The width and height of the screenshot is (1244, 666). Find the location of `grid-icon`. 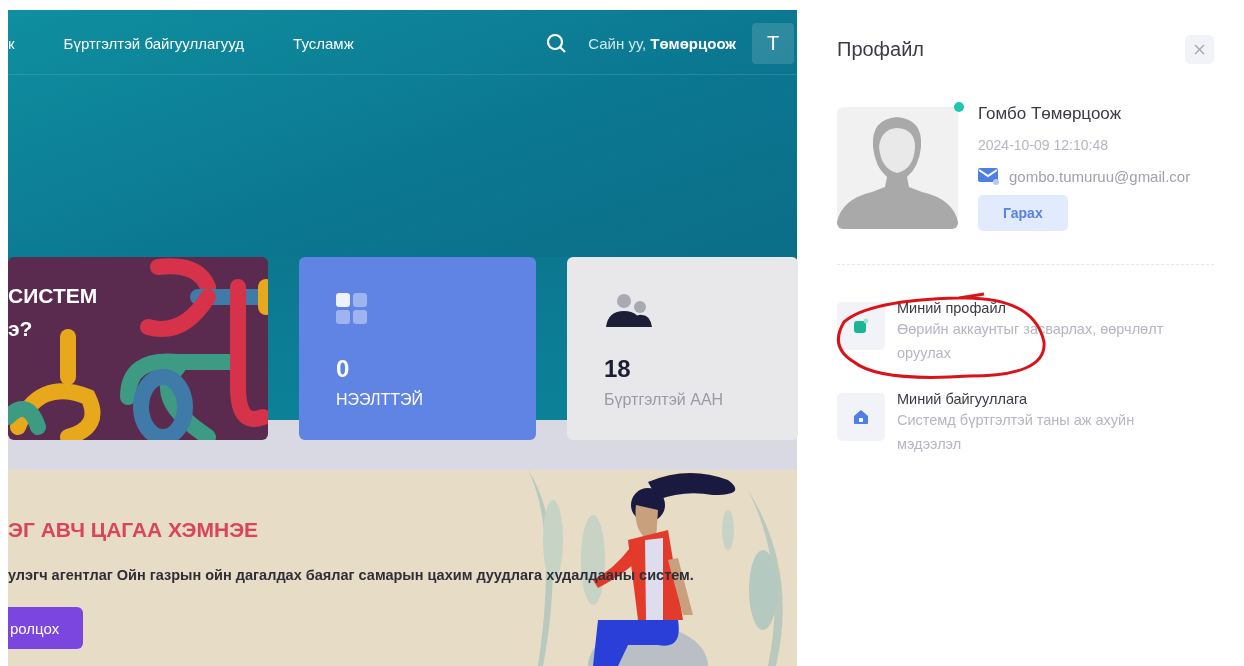

grid-icon is located at coordinates (353, 310).